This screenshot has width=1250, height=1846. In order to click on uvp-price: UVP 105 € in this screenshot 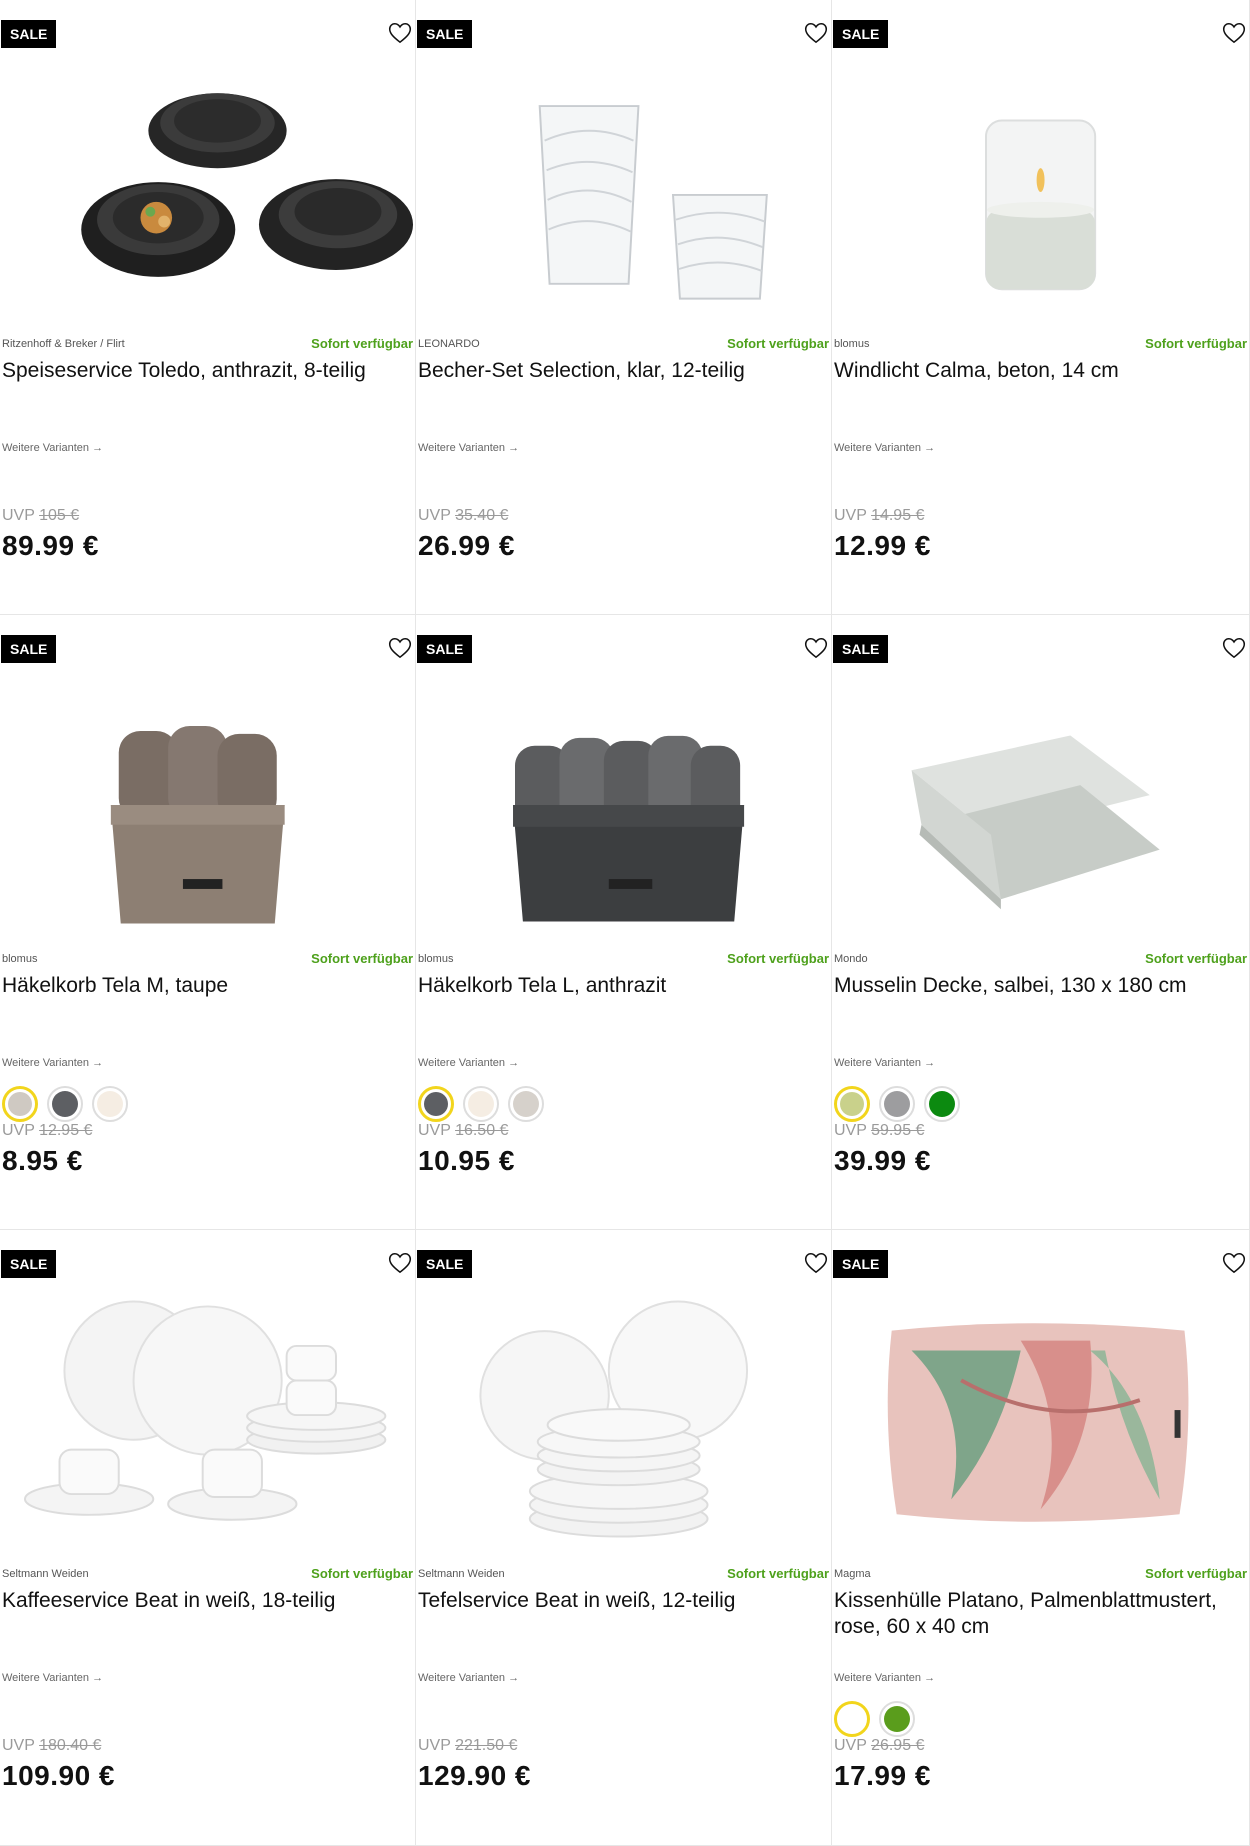, I will do `click(40, 516)`.